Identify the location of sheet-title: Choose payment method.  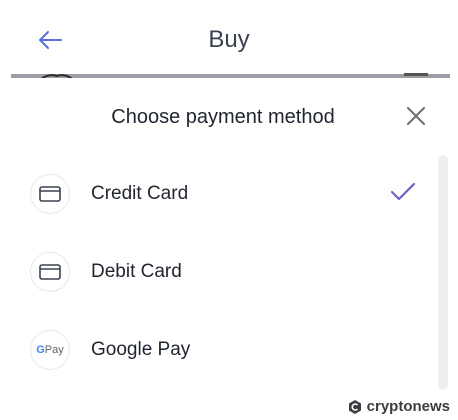
(223, 117).